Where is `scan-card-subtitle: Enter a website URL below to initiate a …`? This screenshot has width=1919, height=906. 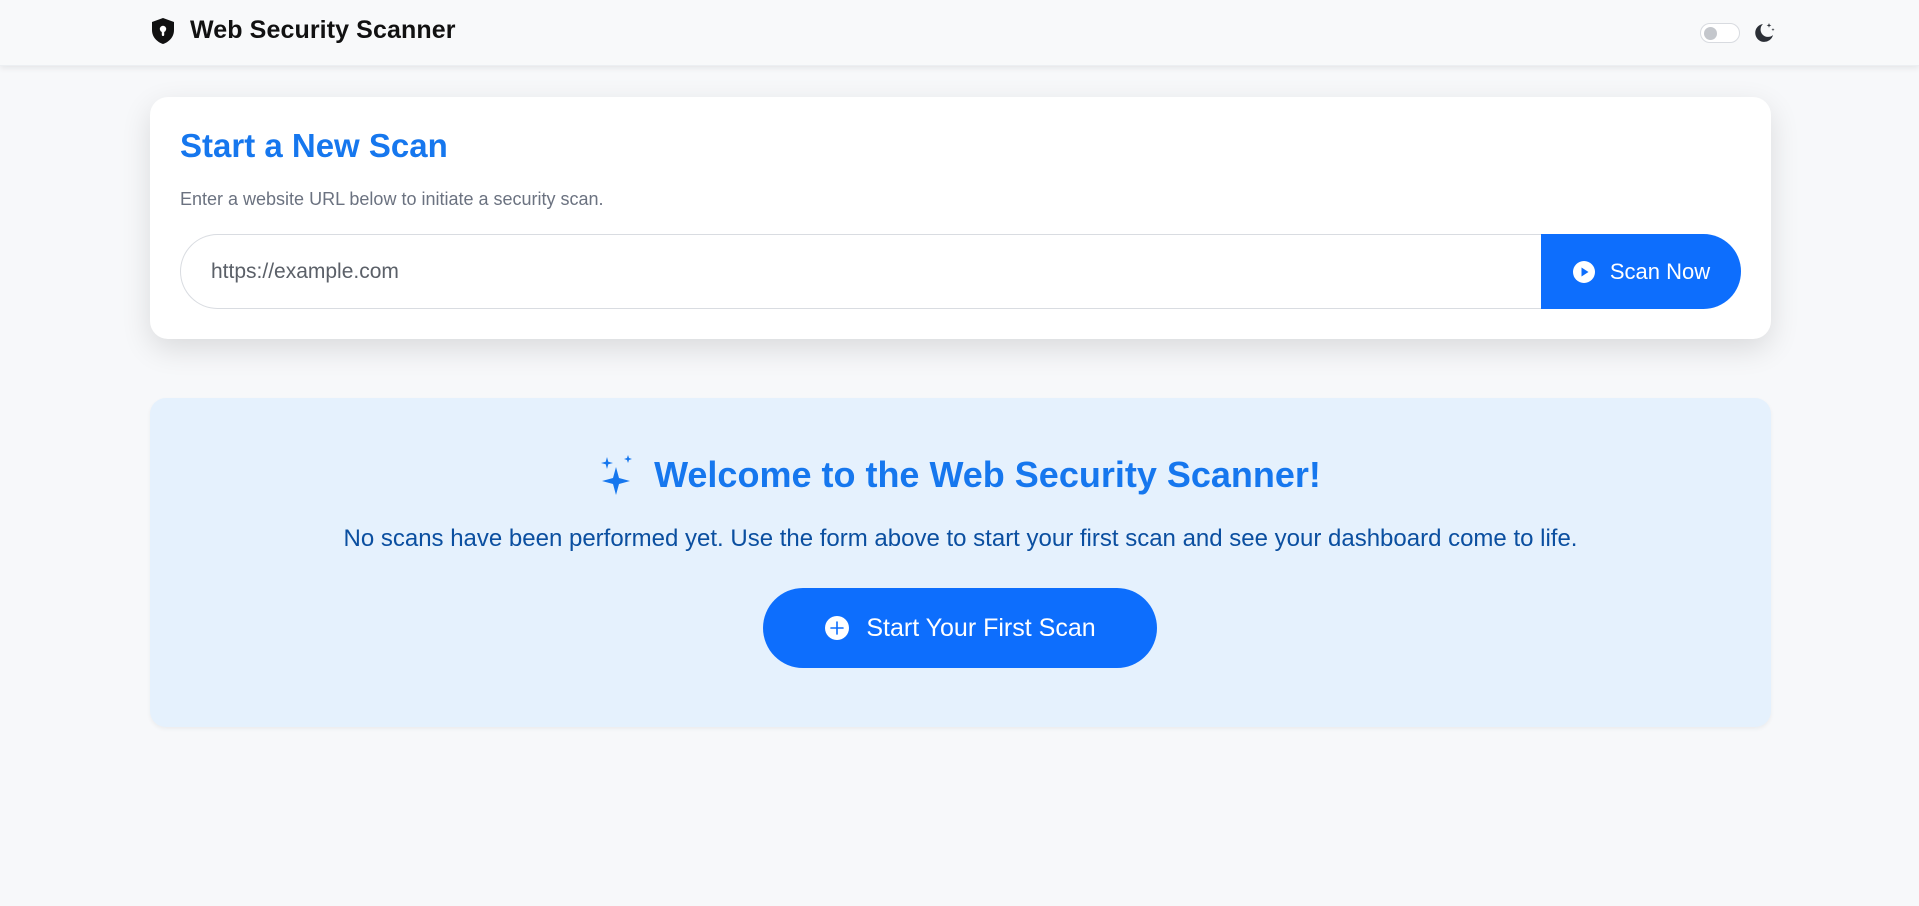
scan-card-subtitle: Enter a website URL below to initiate a … is located at coordinates (392, 199).